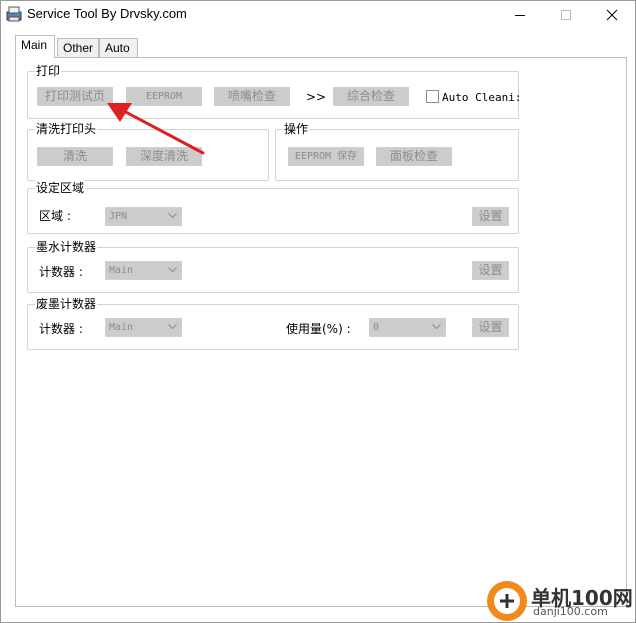 The width and height of the screenshot is (636, 623). Describe the element at coordinates (273, 207) in the screenshot. I see `region-group: 设定区域 区域 : JPN 设置` at that location.